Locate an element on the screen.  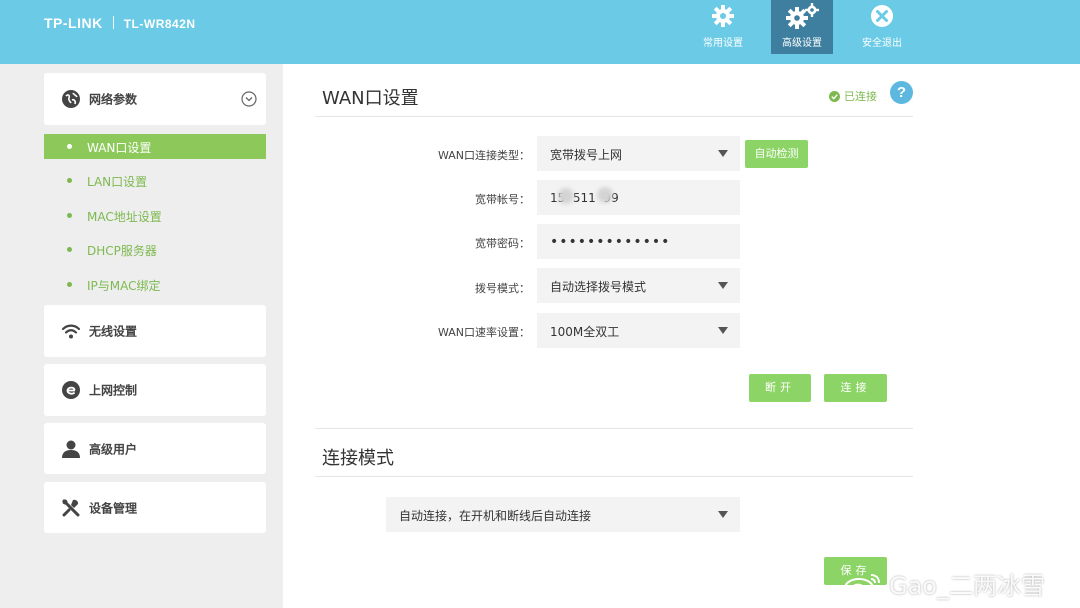
conn-type-label: WAN口连接类型： is located at coordinates (483, 155).